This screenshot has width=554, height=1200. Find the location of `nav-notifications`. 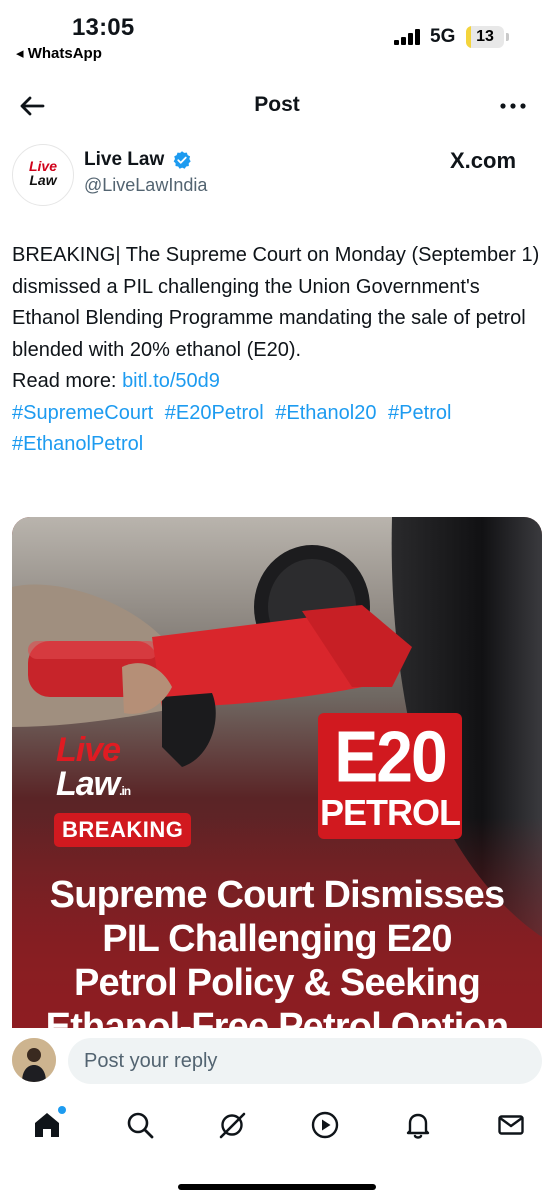

nav-notifications is located at coordinates (417, 1125).